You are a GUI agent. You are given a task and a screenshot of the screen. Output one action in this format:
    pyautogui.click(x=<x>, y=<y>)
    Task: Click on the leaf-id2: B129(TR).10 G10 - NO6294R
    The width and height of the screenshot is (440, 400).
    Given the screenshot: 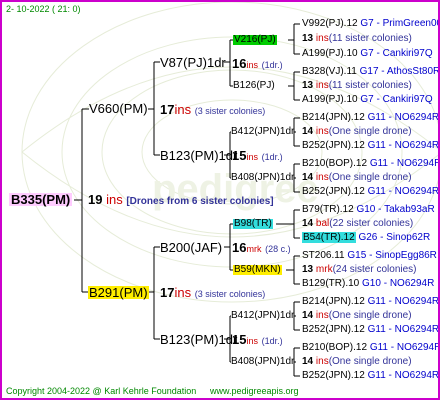 What is the action you would take?
    pyautogui.click(x=368, y=284)
    